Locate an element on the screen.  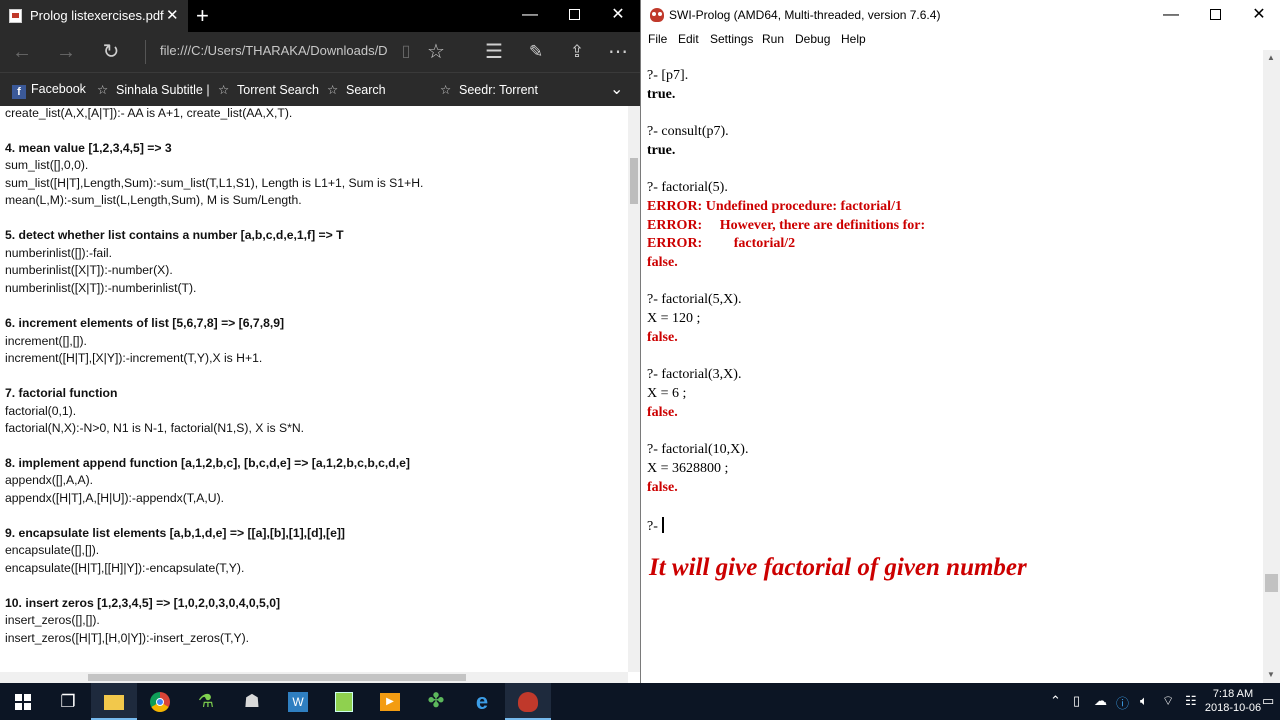
pdf-line: encapsulate([],[]). is located at coordinates (52, 550).